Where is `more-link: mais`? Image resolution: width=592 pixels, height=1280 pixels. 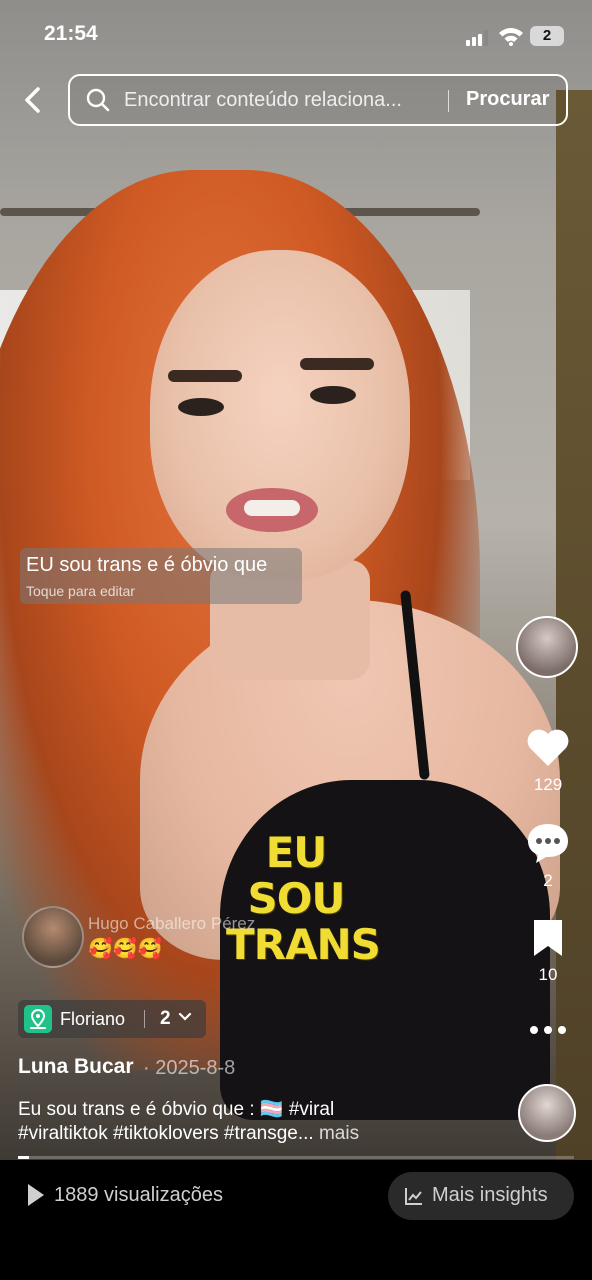
more-link: mais is located at coordinates (336, 1133).